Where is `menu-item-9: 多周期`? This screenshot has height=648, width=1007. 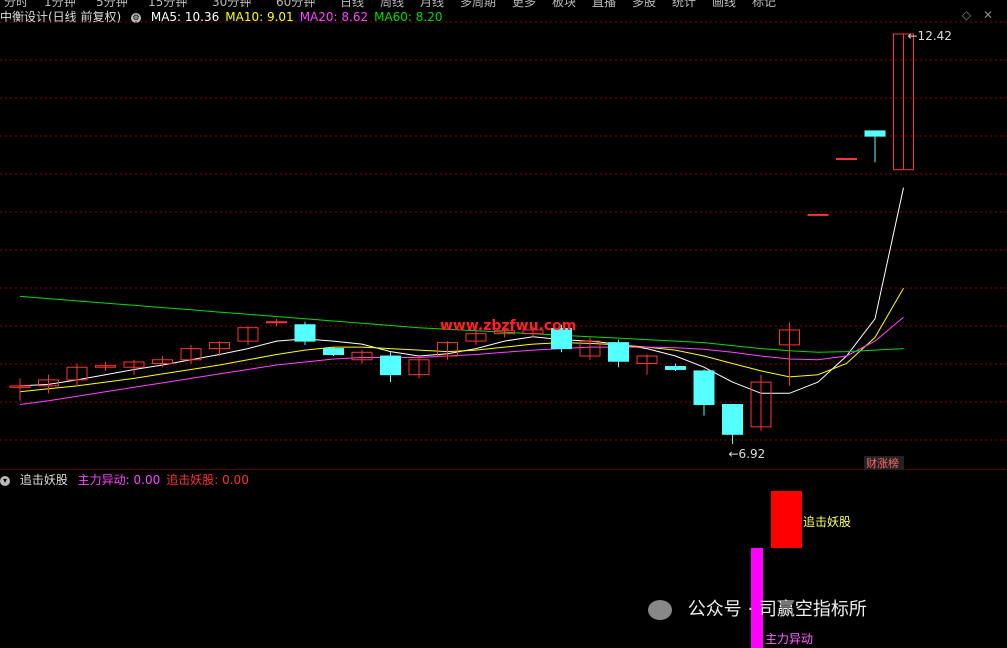
menu-item-9: 多周期 is located at coordinates (478, 4).